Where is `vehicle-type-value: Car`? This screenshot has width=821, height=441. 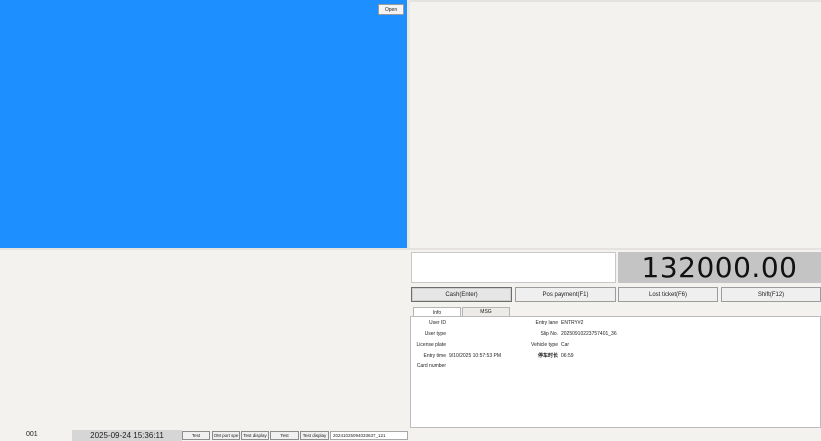
vehicle-type-value: Car is located at coordinates (565, 345).